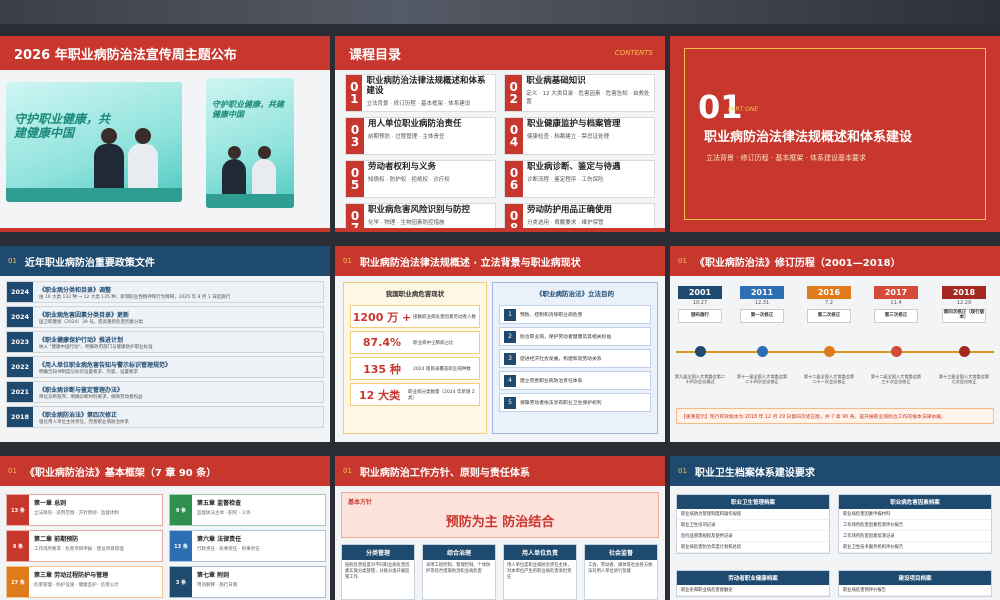 This screenshot has width=1000, height=600. Describe the element at coordinates (896, 379) in the screenshot. I see `timeline-desc: 第十二届全国人大常委会第三十次会议修正` at that location.